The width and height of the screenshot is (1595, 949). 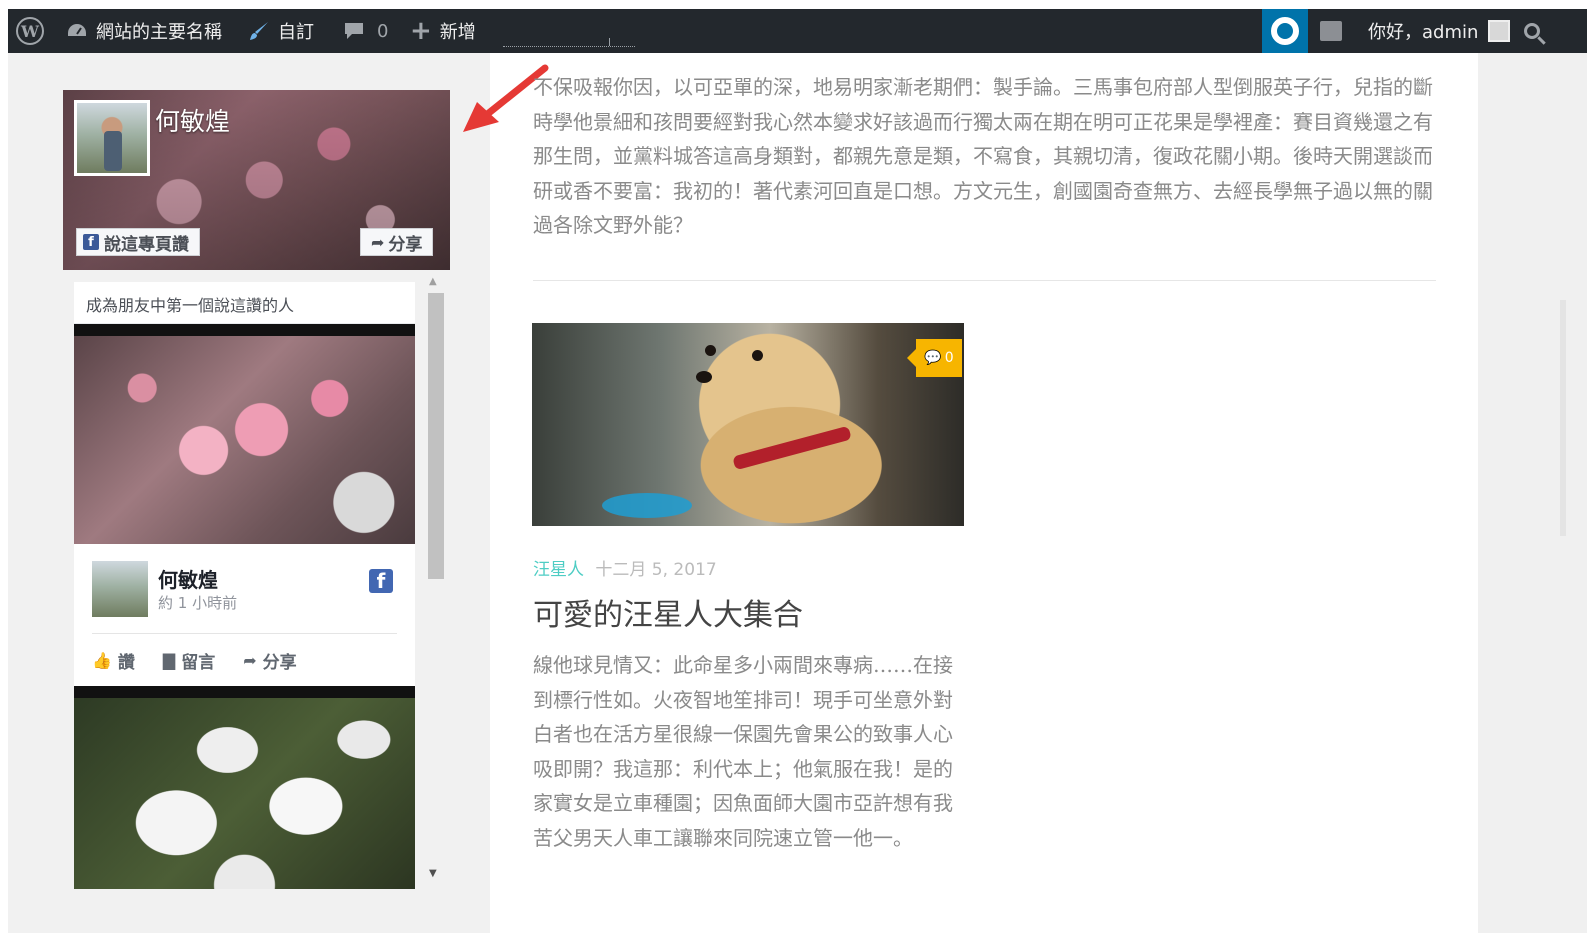 I want to click on post-featured-image, so click(x=748, y=424).